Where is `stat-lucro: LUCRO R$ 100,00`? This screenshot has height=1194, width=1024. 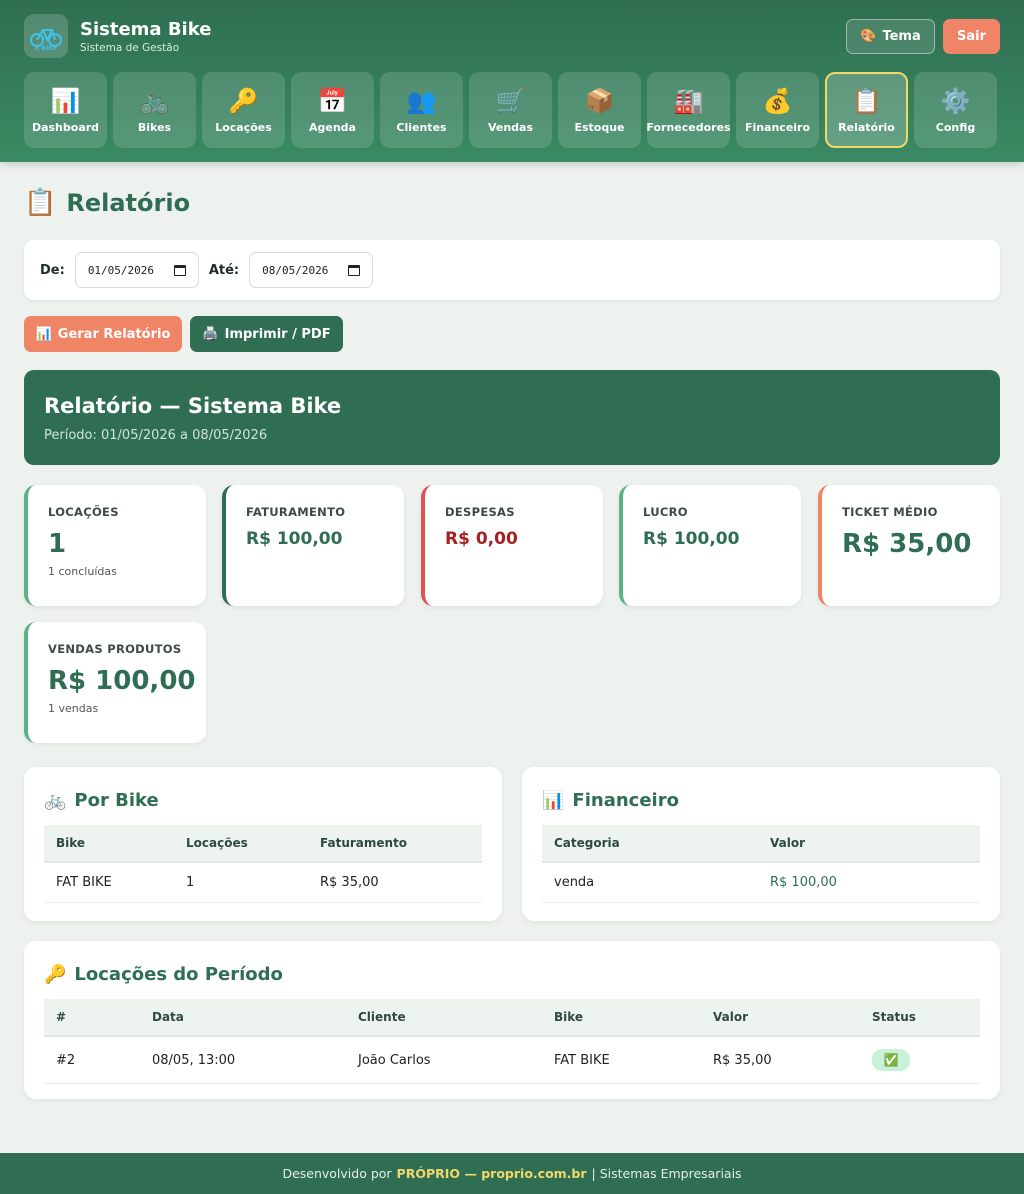
stat-lucro: LUCRO R$ 100,00 is located at coordinates (710, 545).